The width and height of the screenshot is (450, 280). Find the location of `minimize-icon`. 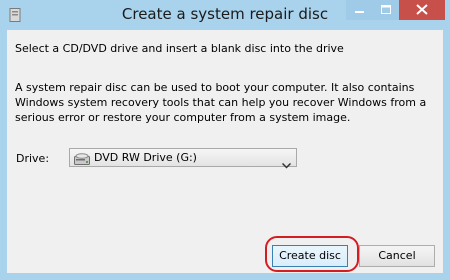

minimize-icon is located at coordinates (359, 12).